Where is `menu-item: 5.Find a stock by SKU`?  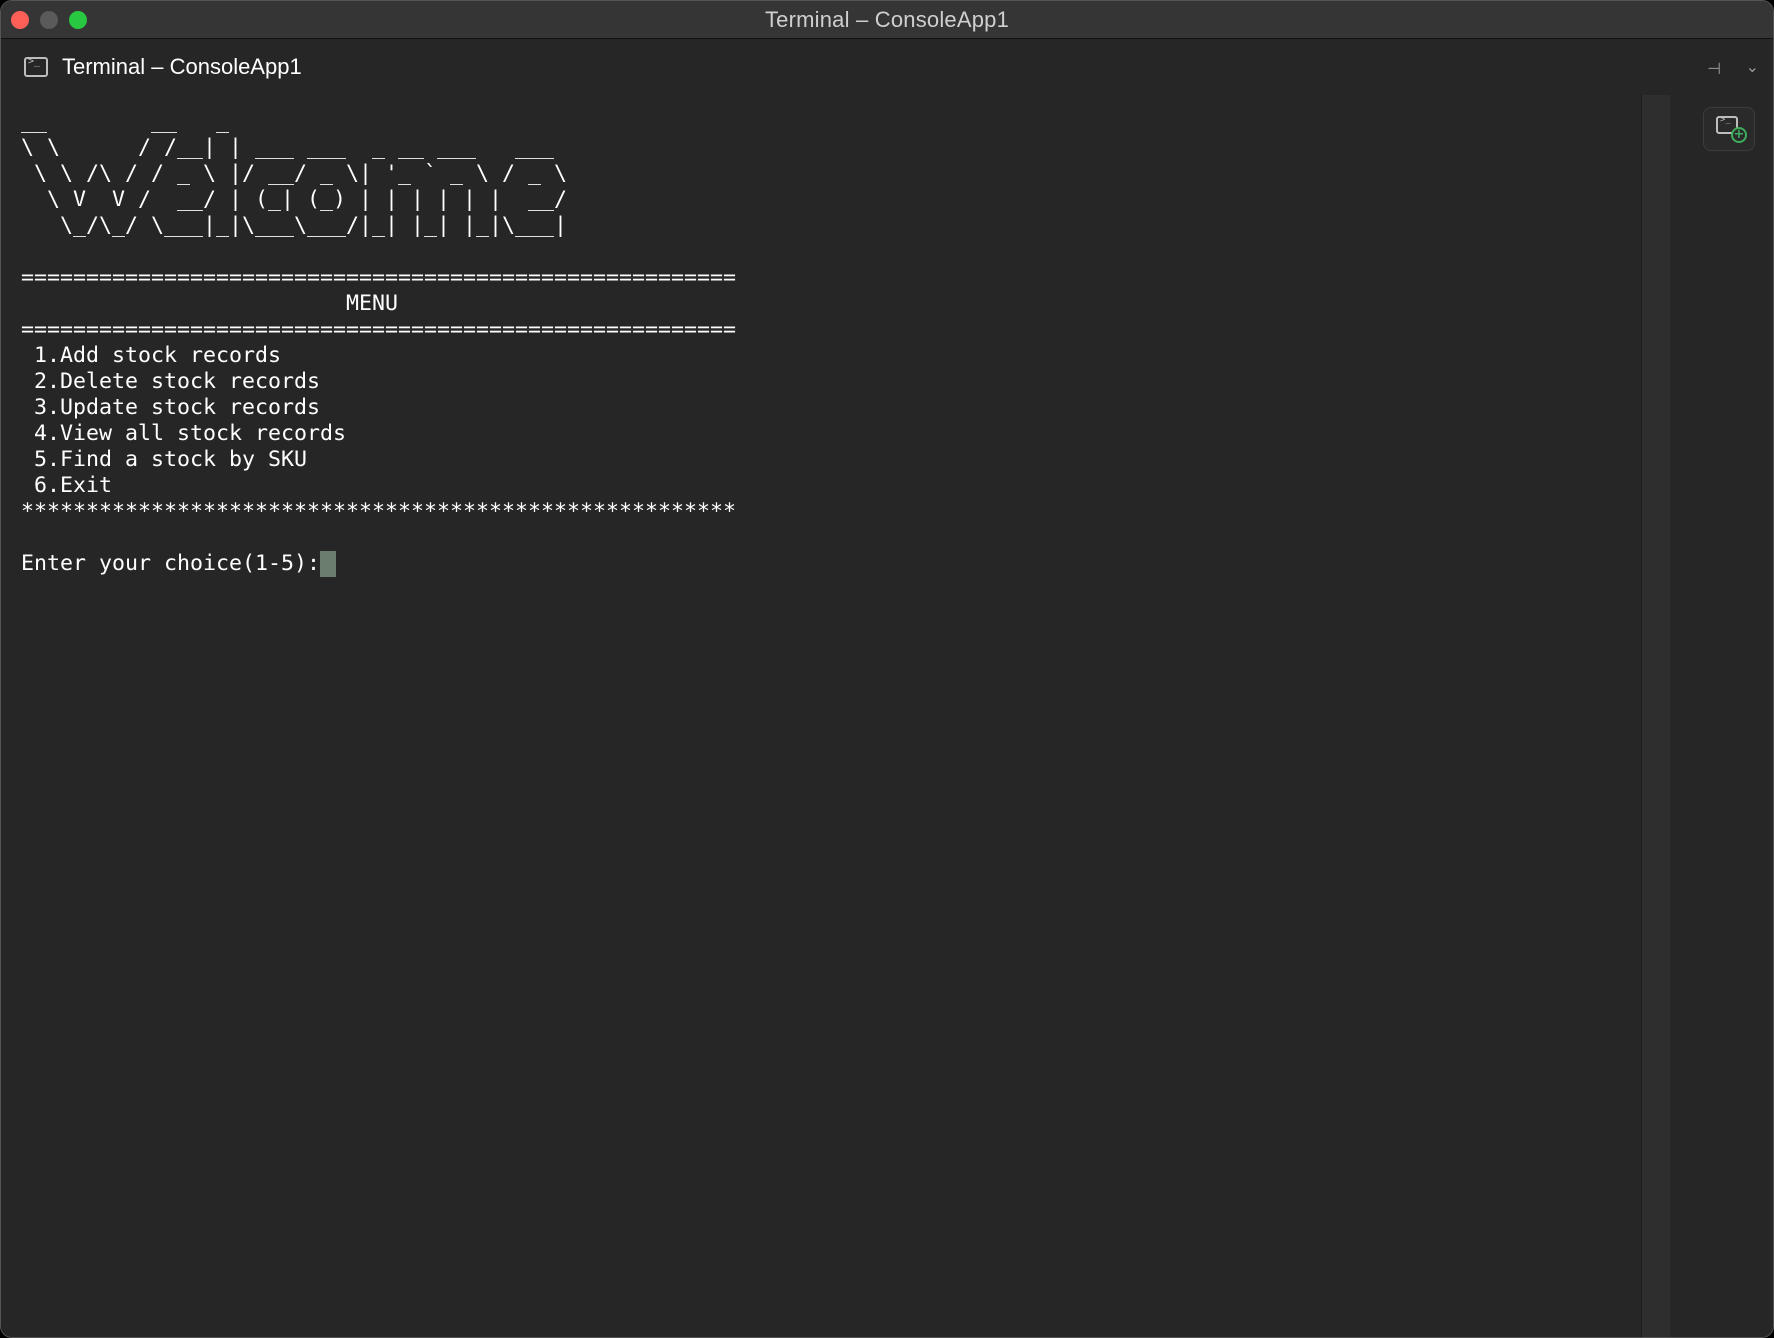
menu-item: 5.Find a stock by SKU is located at coordinates (164, 459).